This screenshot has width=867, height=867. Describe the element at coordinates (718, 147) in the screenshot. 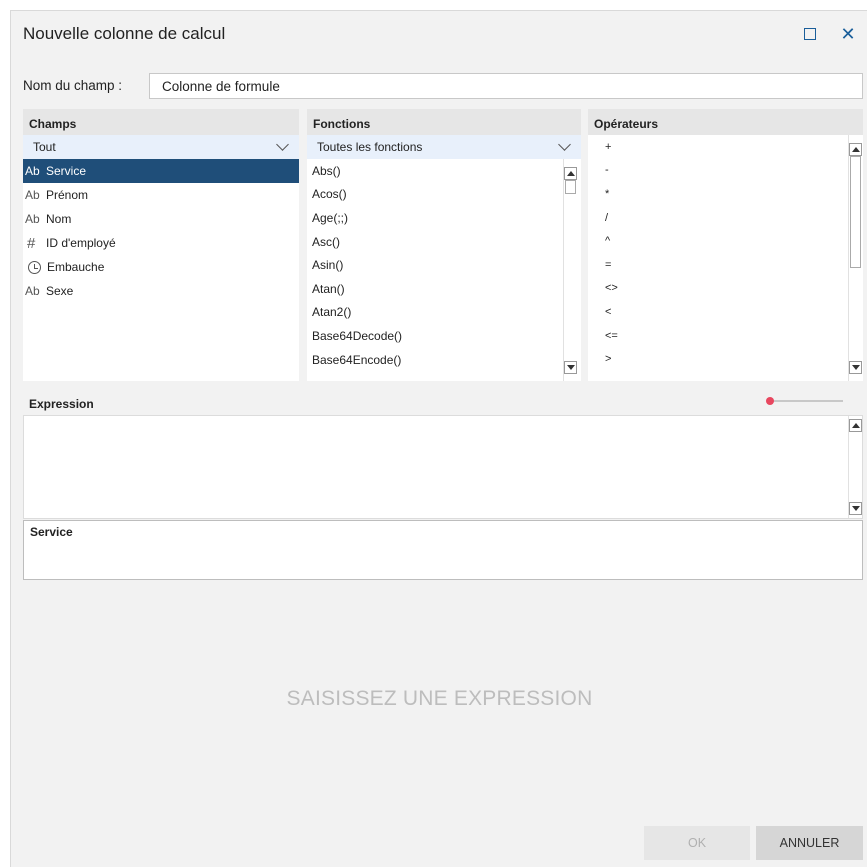

I see `operator-item: +` at that location.